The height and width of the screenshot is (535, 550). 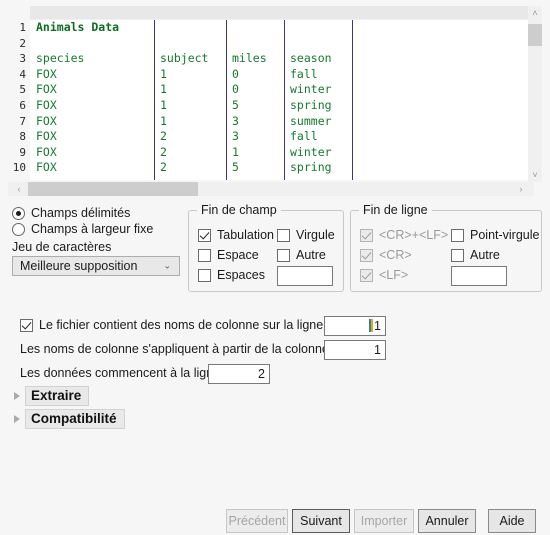 What do you see at coordinates (535, 35) in the screenshot?
I see `vertical-scrollbar-thumb` at bounding box center [535, 35].